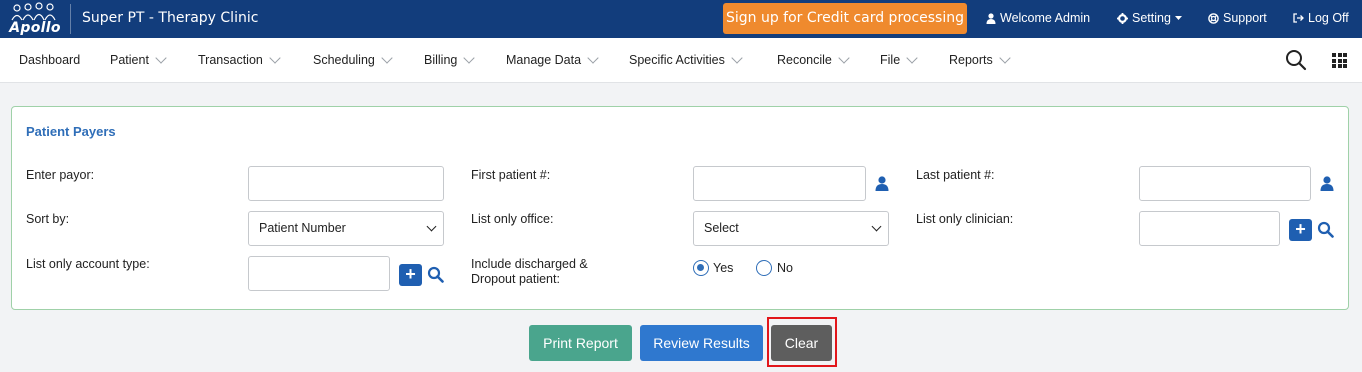 This screenshot has height=372, width=1362. What do you see at coordinates (70, 19) in the screenshot?
I see `header-divider` at bounding box center [70, 19].